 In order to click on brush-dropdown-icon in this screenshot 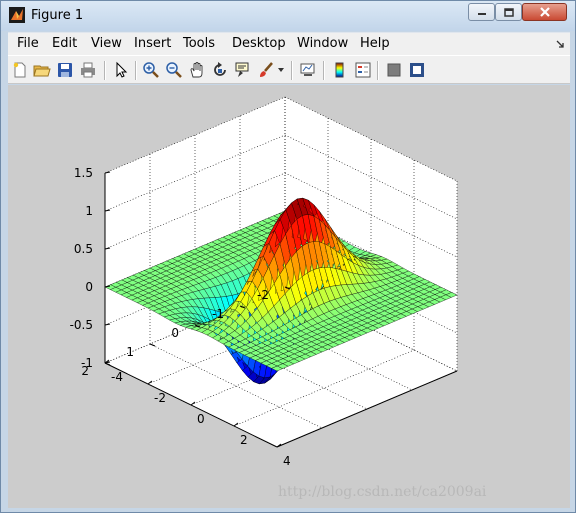, I will do `click(281, 70)`.